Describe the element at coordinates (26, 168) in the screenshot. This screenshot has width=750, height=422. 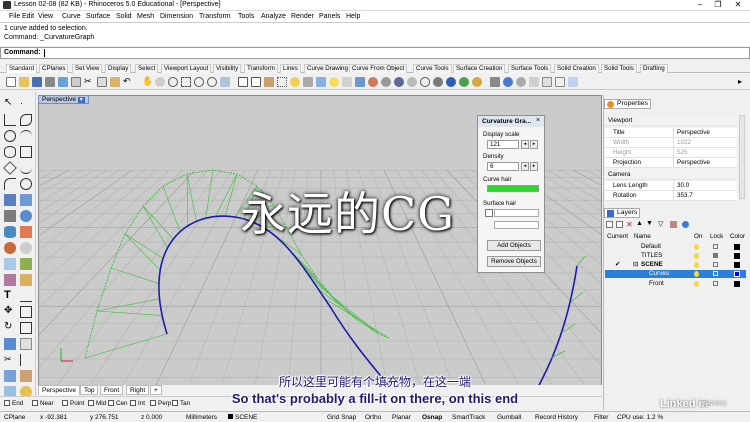
I see `freeform-icon` at that location.